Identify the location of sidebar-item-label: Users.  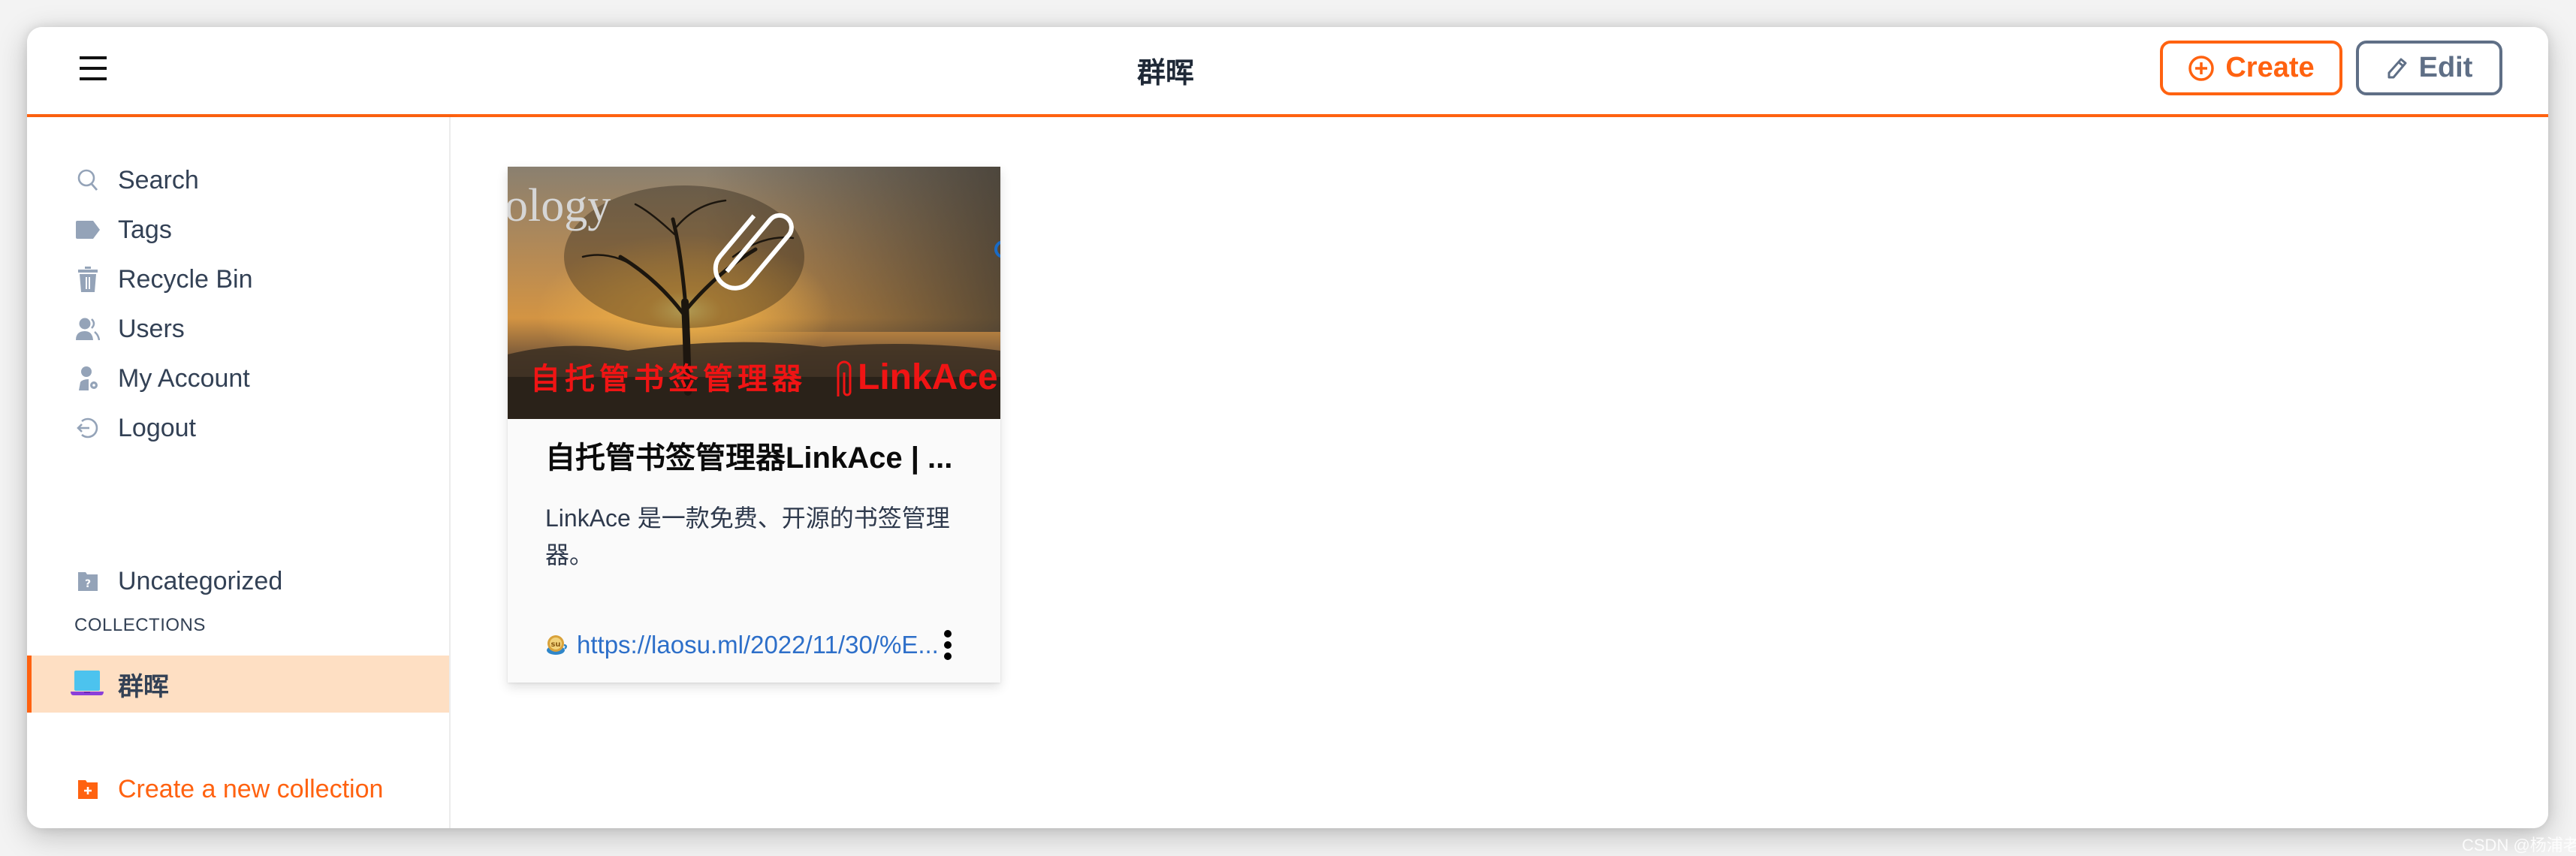
(151, 328).